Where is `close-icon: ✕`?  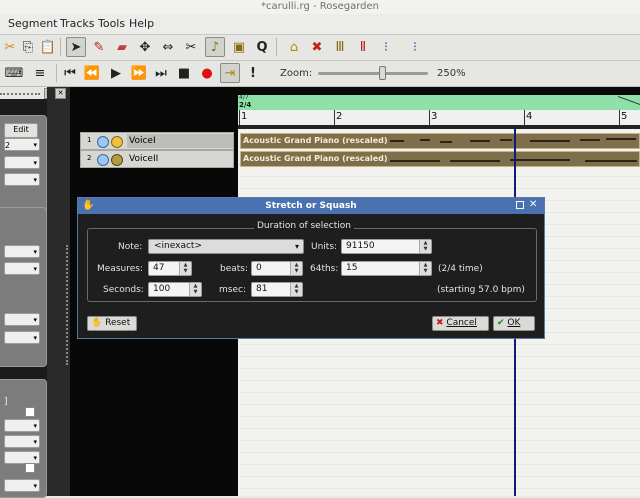
close-icon: ✕ is located at coordinates (533, 204).